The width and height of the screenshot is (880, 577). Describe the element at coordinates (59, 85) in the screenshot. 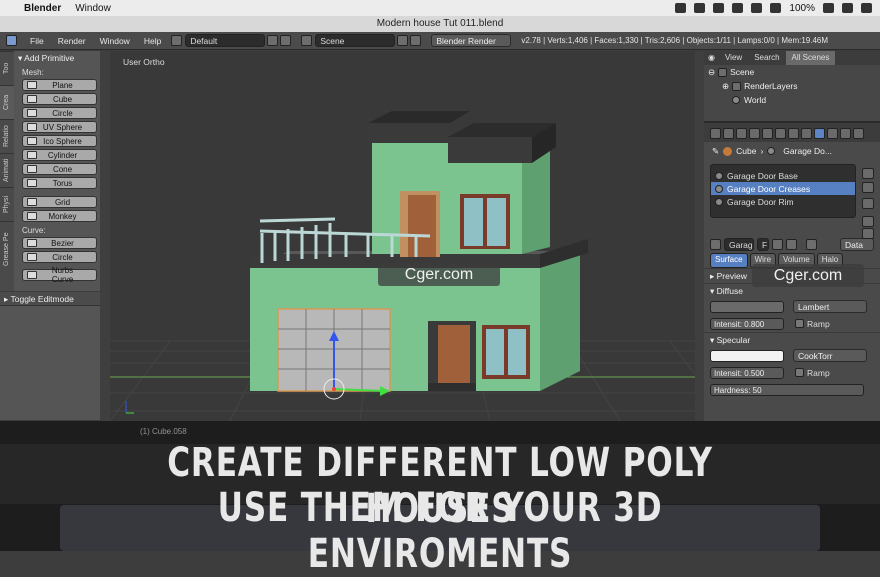

I see `add-plane-button: Plane` at that location.